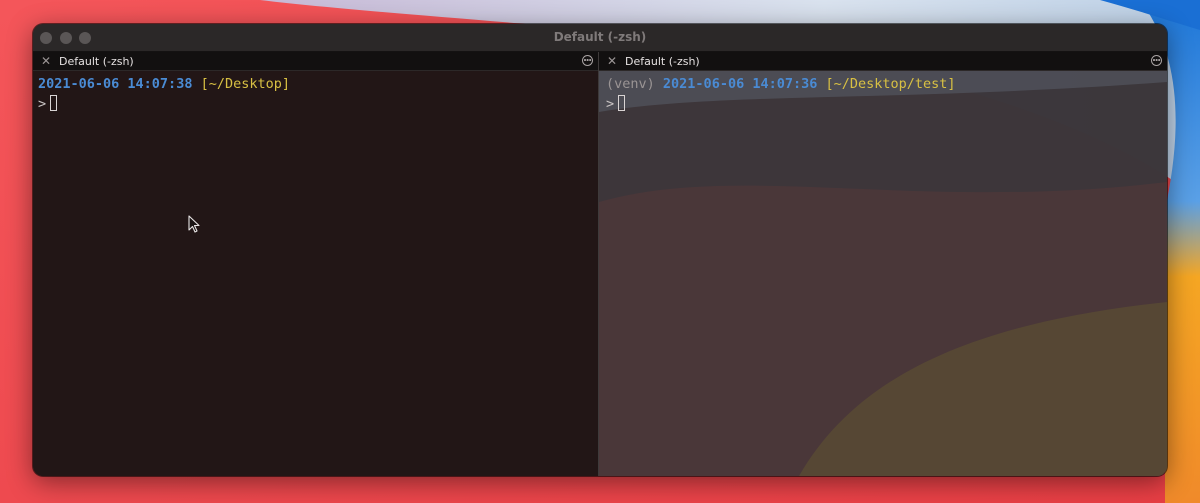 This screenshot has width=1200, height=503. What do you see at coordinates (194, 224) in the screenshot?
I see `mouse-pointer-icon` at bounding box center [194, 224].